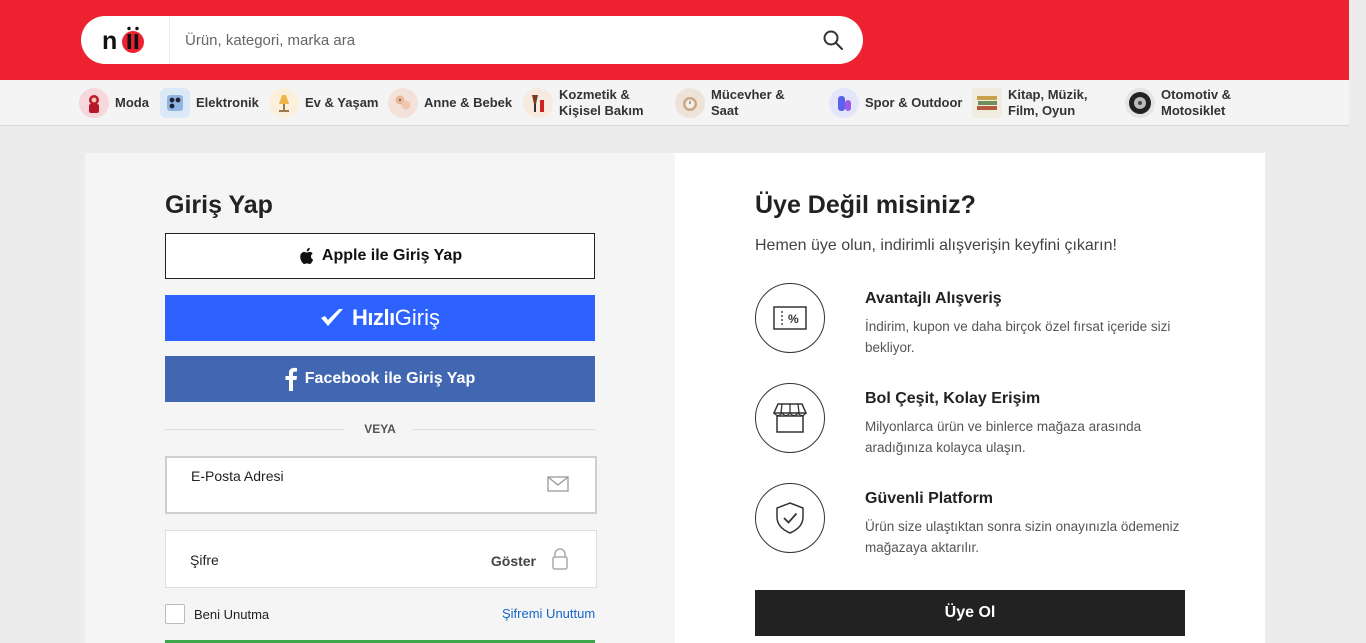  I want to click on facebook-login-button: Facebook ile Giriş Yap, so click(380, 379).